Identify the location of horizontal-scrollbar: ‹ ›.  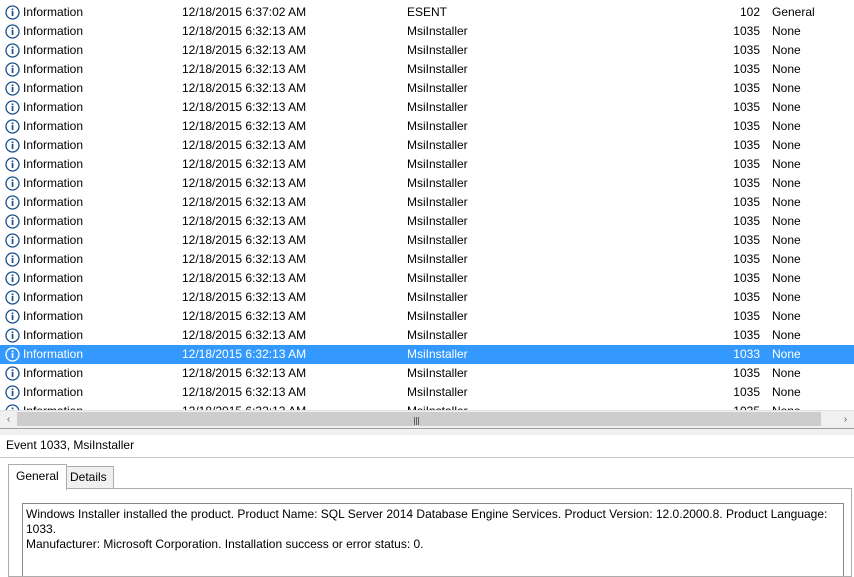
(427, 419).